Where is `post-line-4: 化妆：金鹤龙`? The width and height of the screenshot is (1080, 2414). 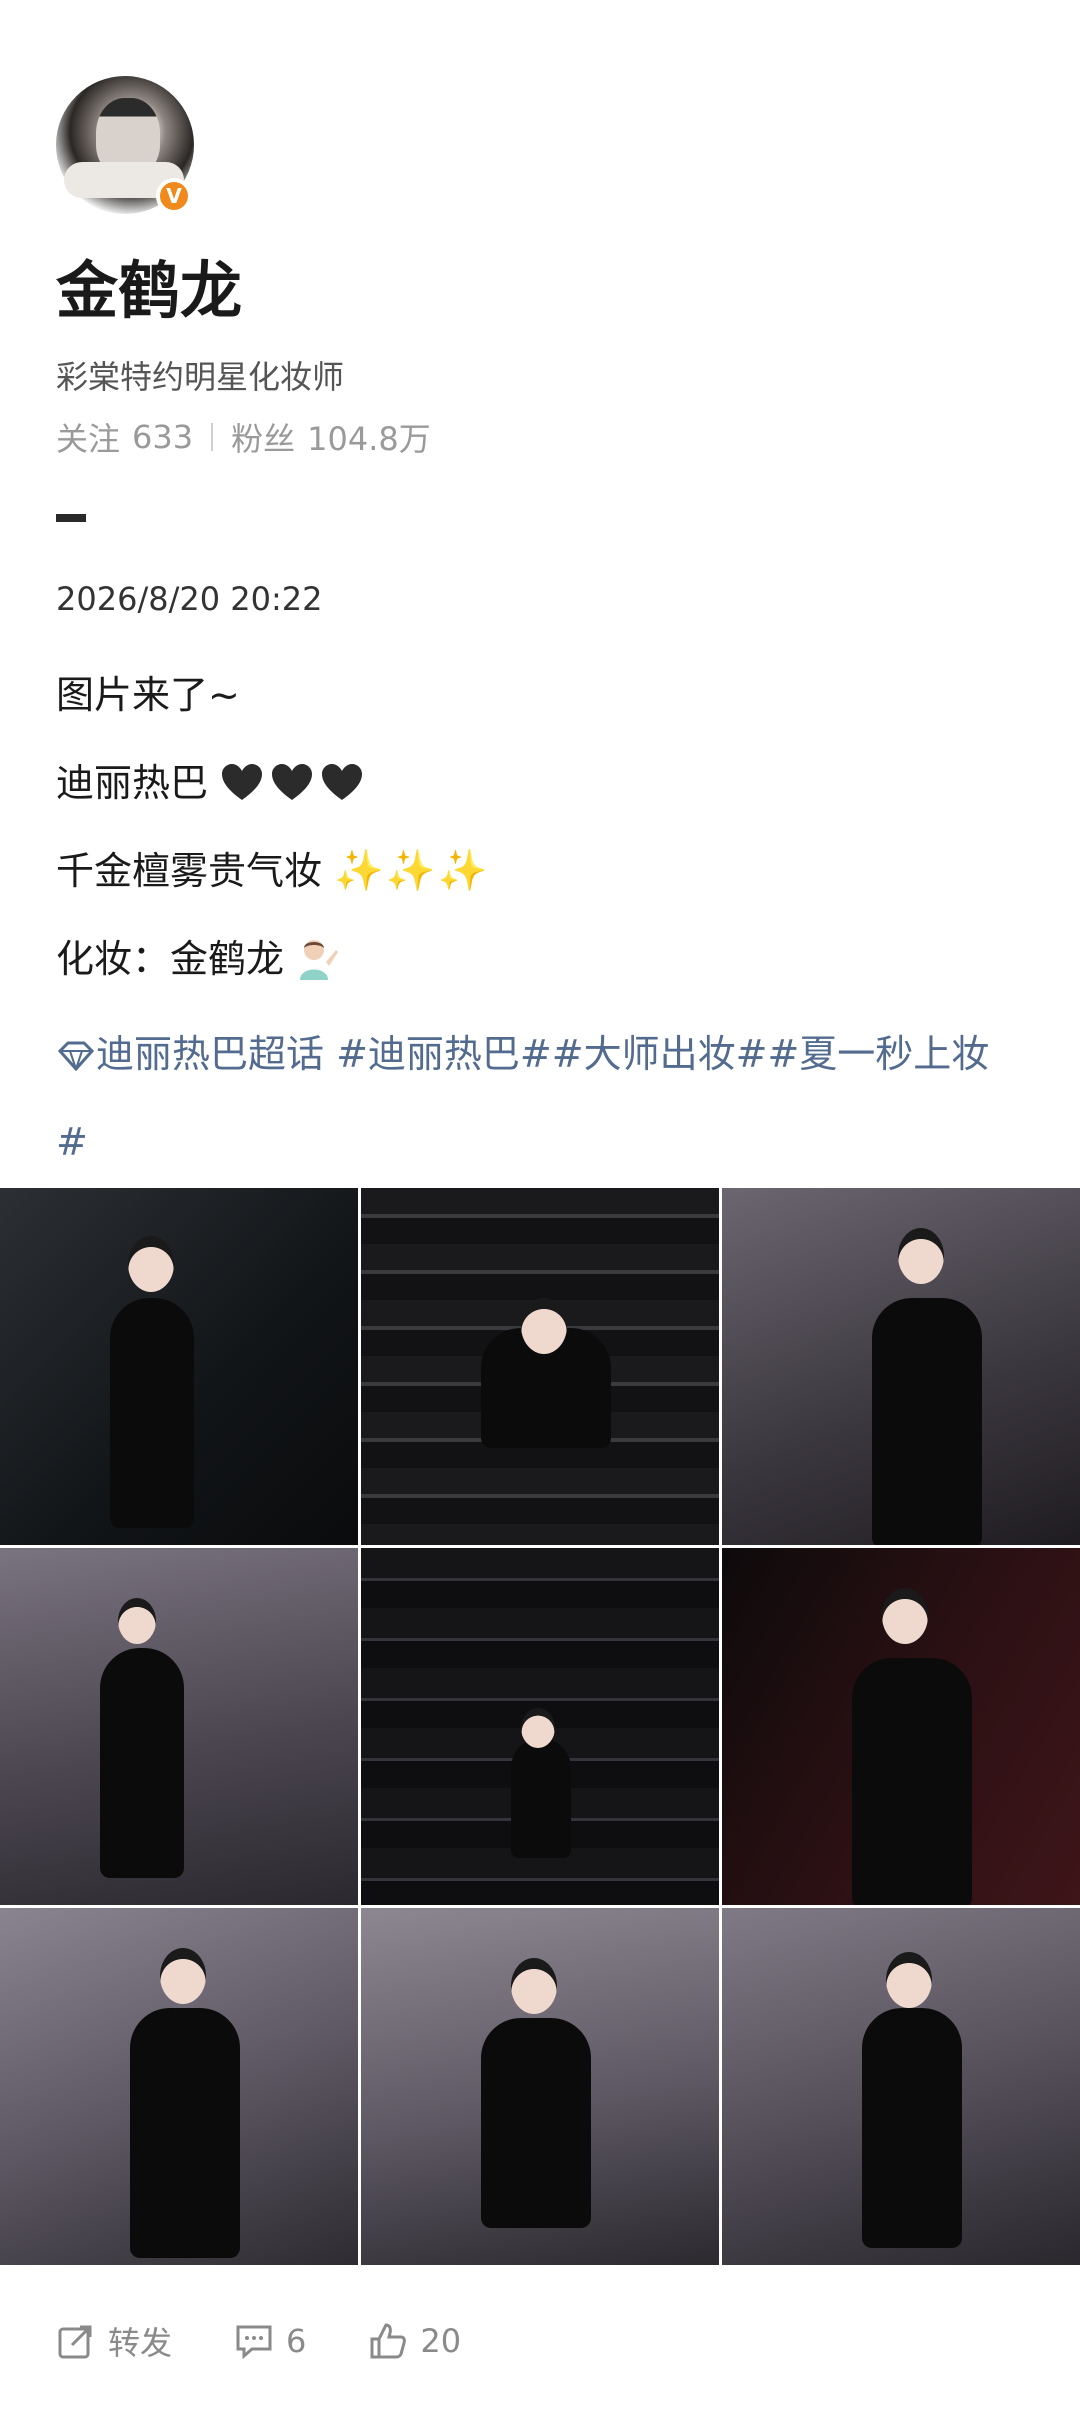 post-line-4: 化妆：金鹤龙 is located at coordinates (198, 955).